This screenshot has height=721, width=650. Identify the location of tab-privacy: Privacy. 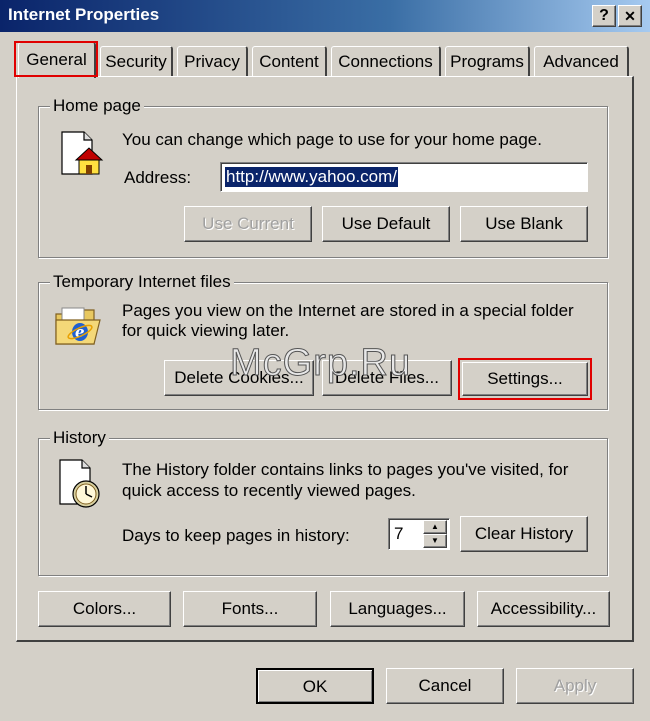
(212, 61).